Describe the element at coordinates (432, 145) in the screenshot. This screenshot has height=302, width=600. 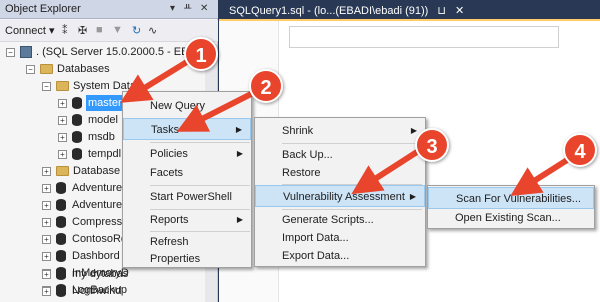
I see `step-badge-3: 3` at that location.